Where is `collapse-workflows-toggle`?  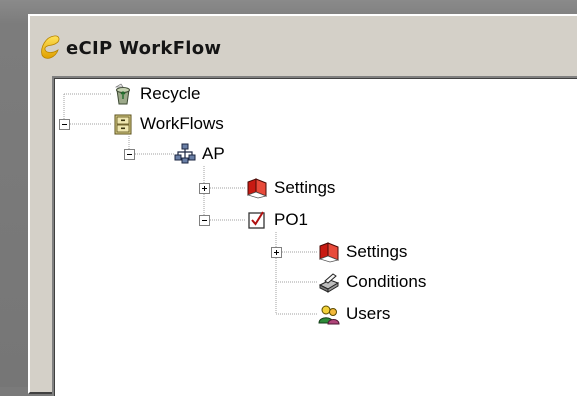 collapse-workflows-toggle is located at coordinates (64, 124).